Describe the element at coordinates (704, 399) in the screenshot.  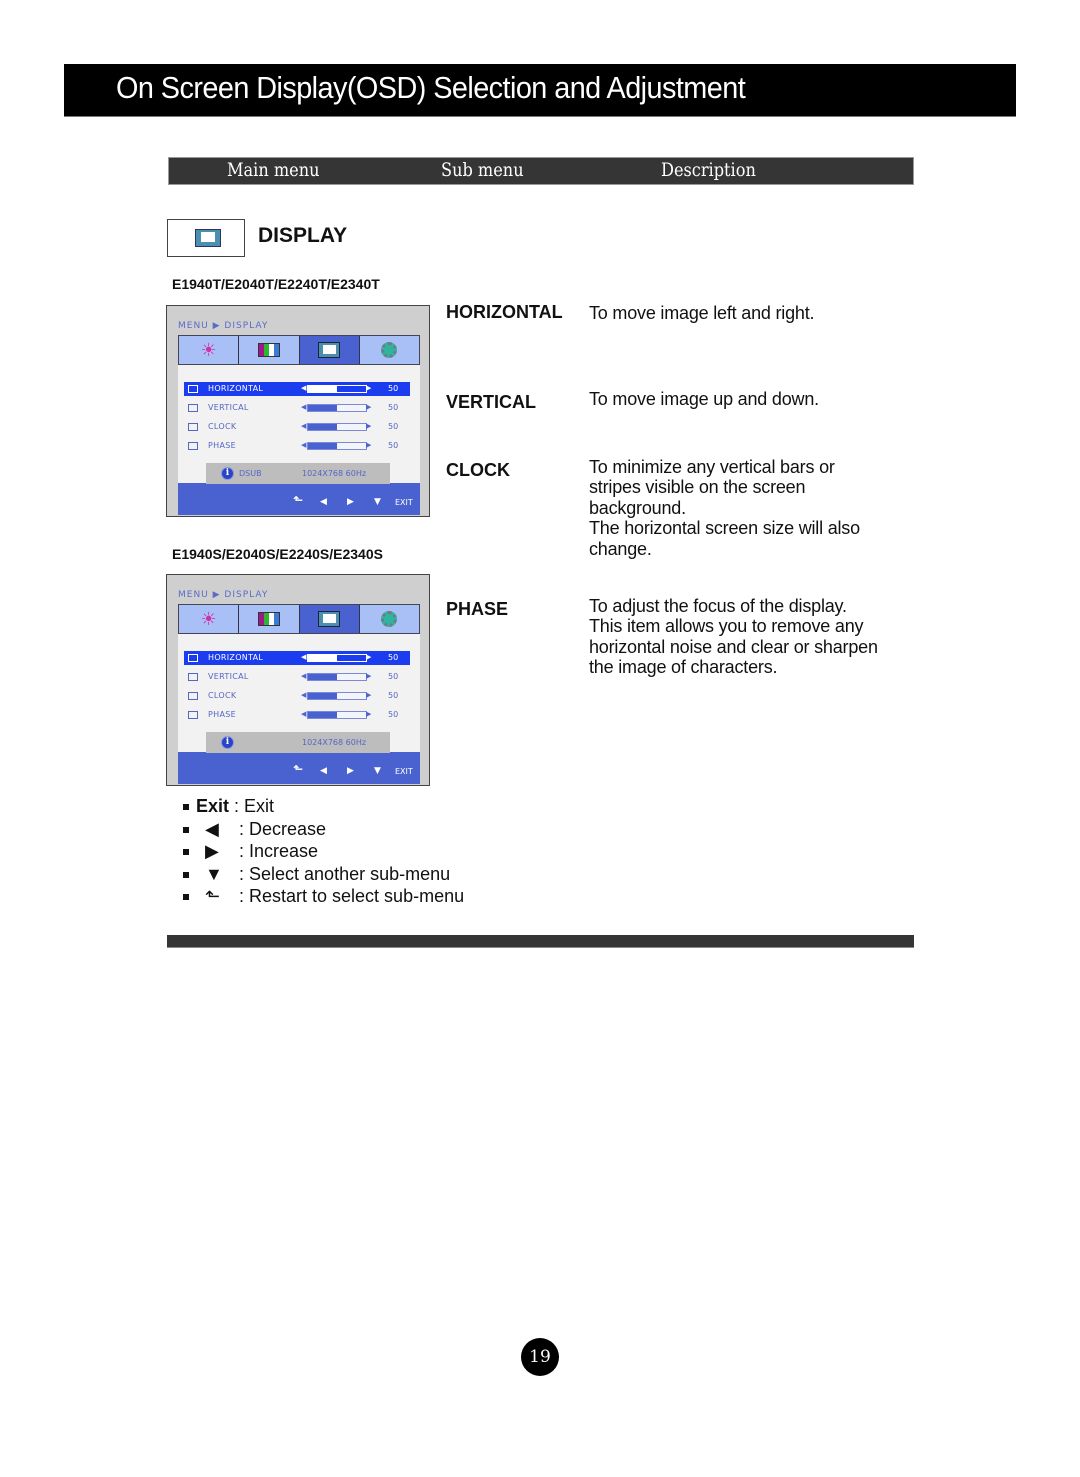
I see `description-line: To move image up and down.` at that location.